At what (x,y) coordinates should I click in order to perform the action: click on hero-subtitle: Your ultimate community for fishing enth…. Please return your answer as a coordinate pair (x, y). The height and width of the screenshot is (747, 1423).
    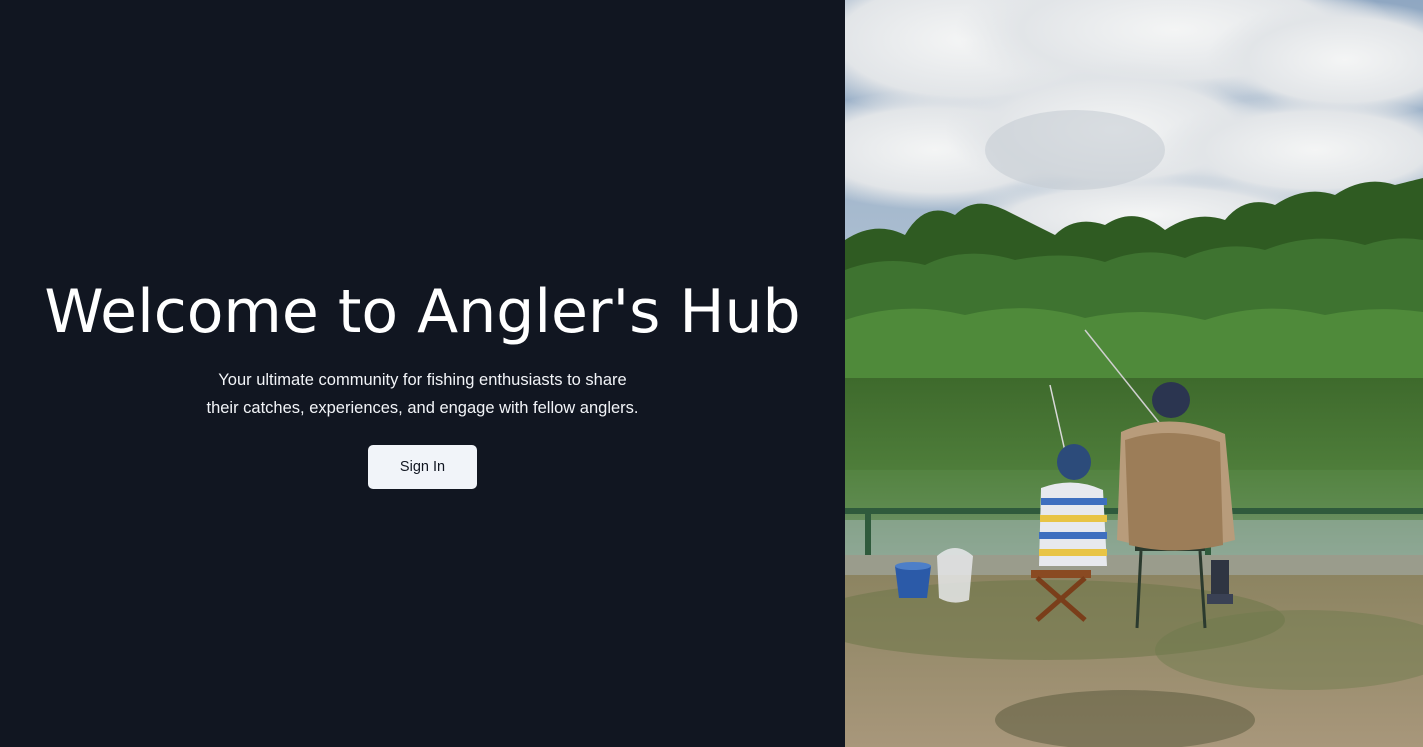
    Looking at the image, I should click on (422, 394).